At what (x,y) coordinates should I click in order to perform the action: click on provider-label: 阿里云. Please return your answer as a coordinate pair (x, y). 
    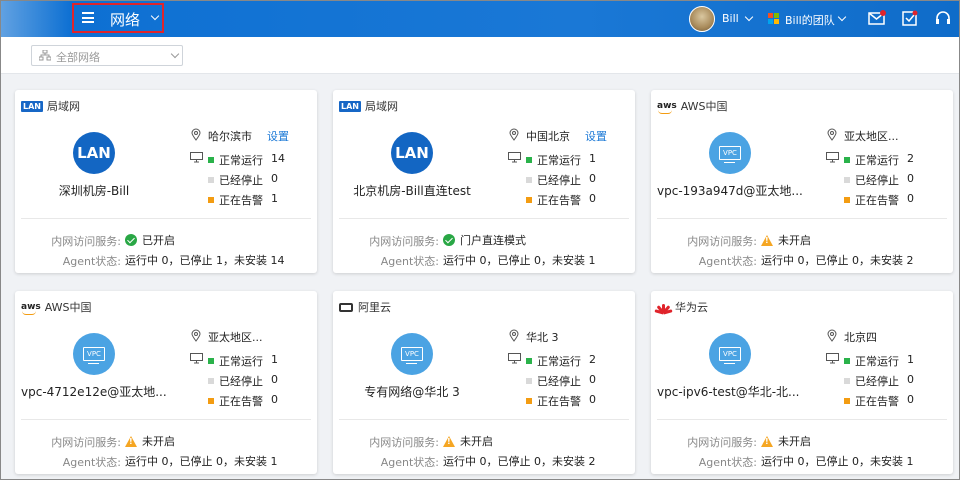
    Looking at the image, I should click on (365, 307).